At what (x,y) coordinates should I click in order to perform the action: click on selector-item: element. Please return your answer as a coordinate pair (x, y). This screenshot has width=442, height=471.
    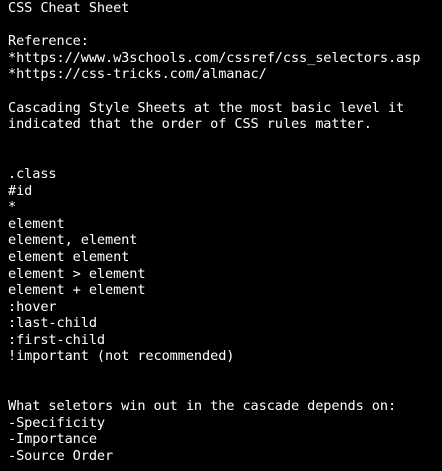
    Looking at the image, I should click on (36, 223).